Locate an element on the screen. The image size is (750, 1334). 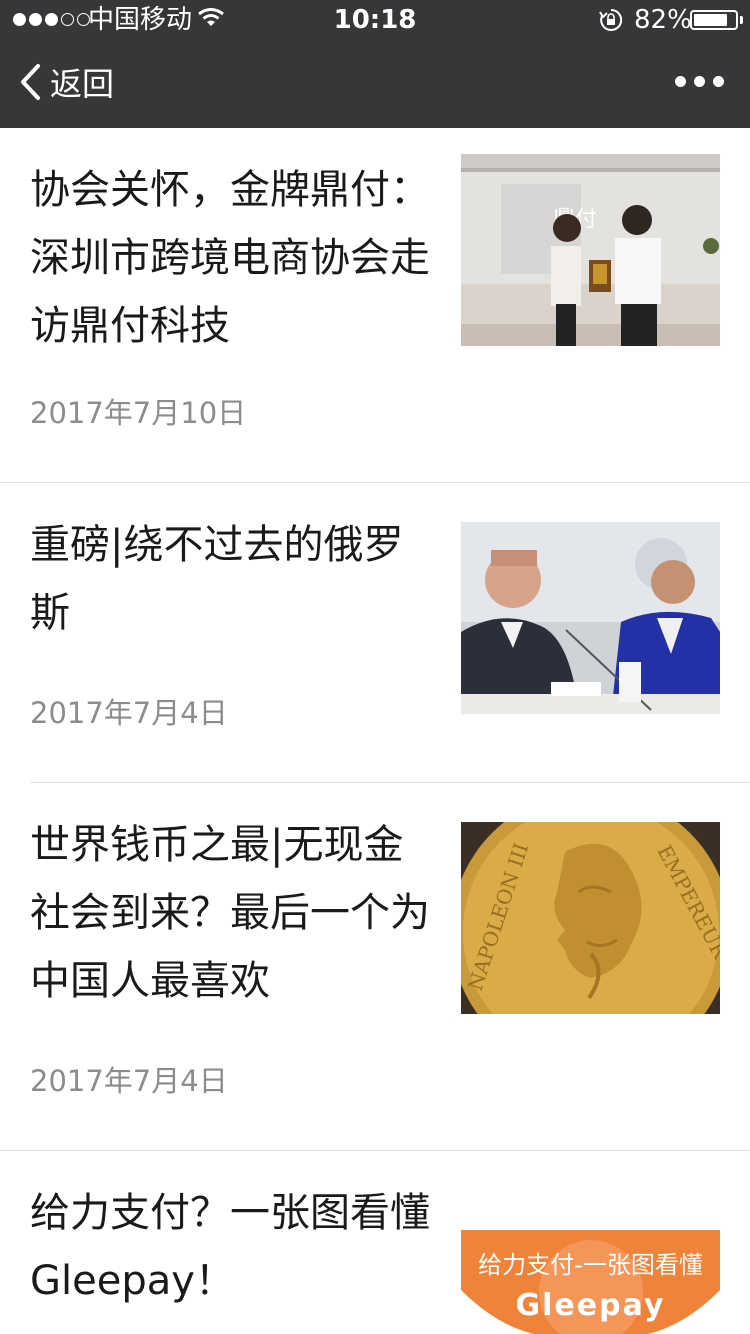
back-label: 返回 is located at coordinates (82, 84).